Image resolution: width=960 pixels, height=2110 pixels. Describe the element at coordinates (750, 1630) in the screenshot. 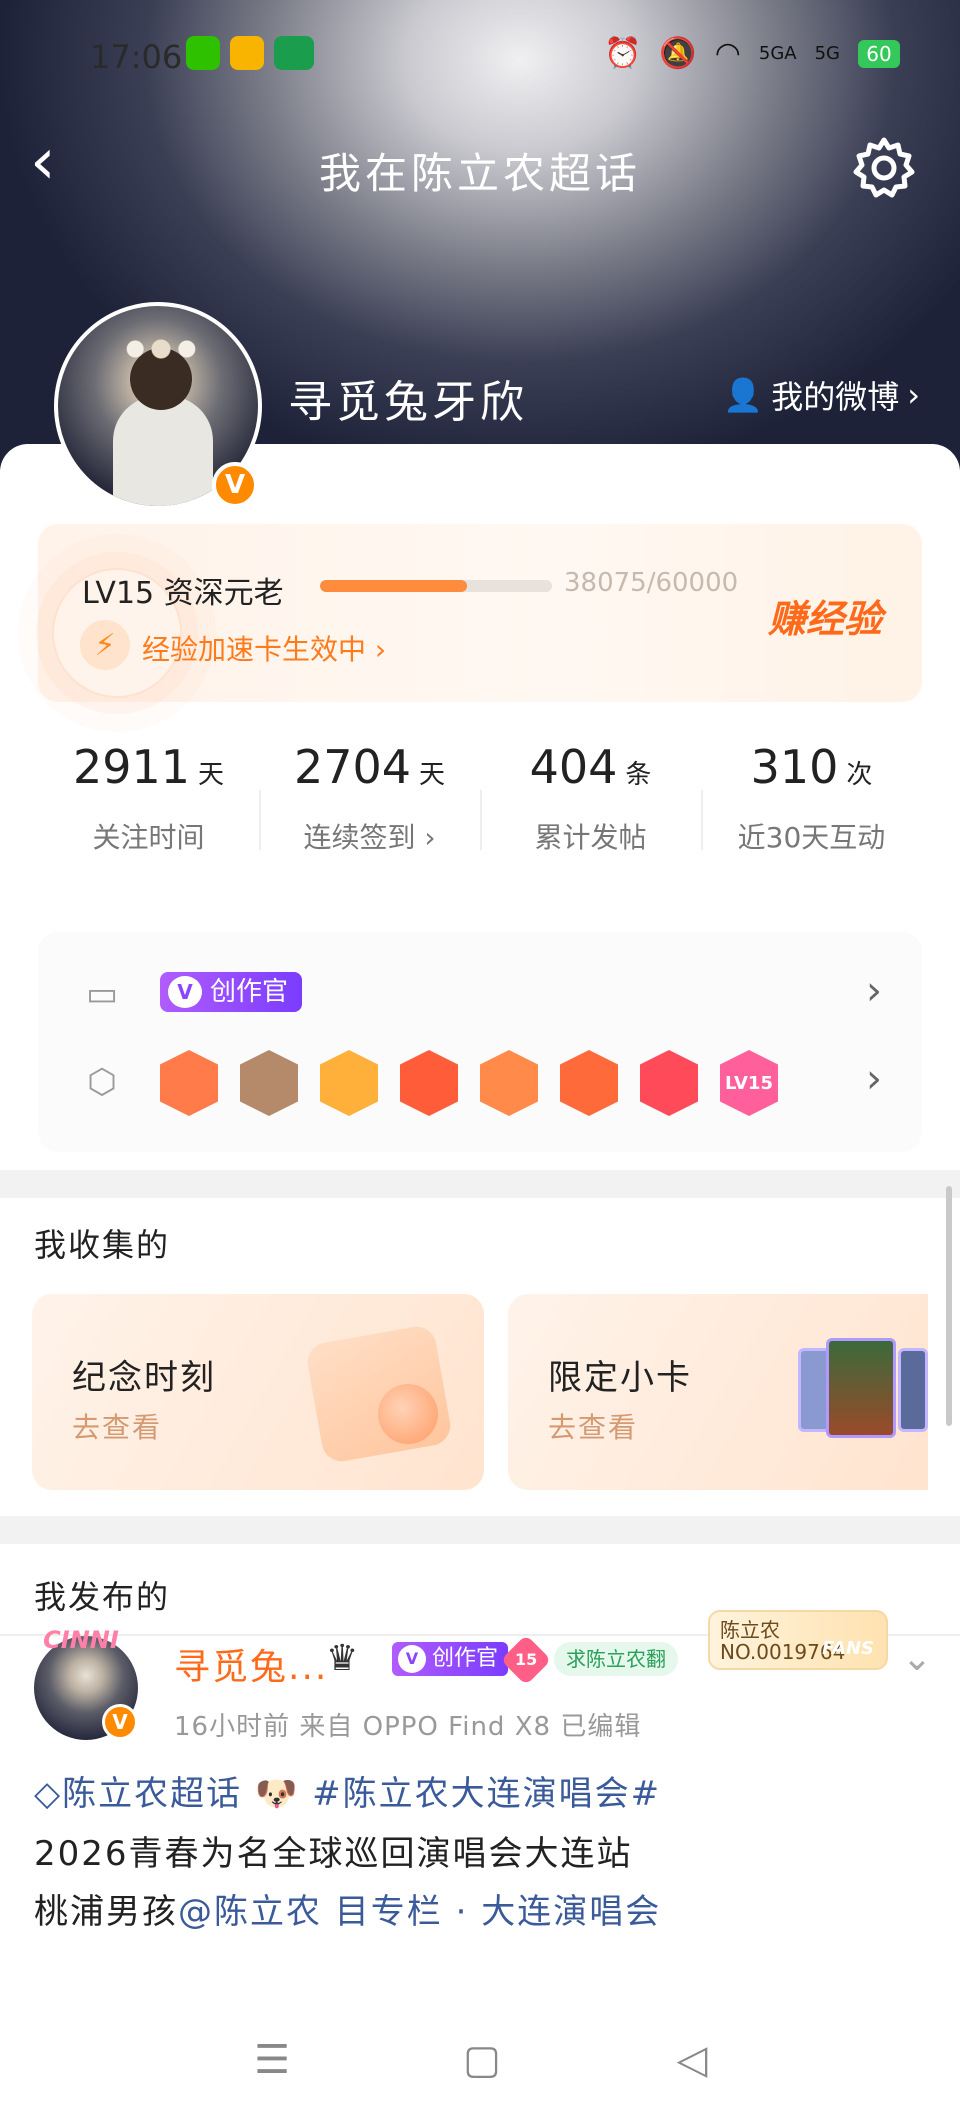

I see `fan-card-name: 陈立农` at that location.